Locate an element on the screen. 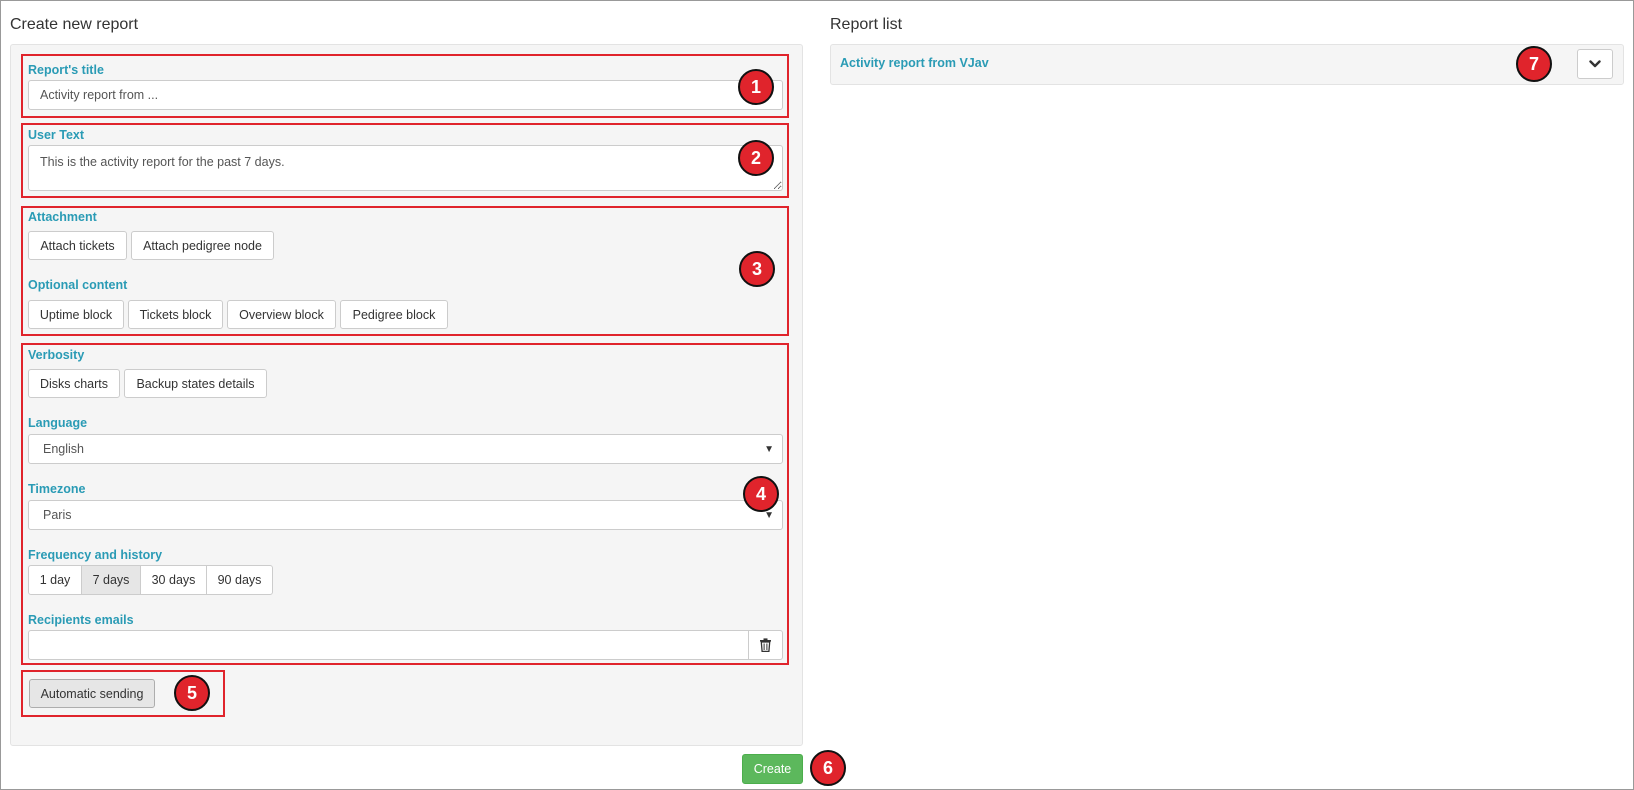  recipients-label: Recipients emails is located at coordinates (81, 620).